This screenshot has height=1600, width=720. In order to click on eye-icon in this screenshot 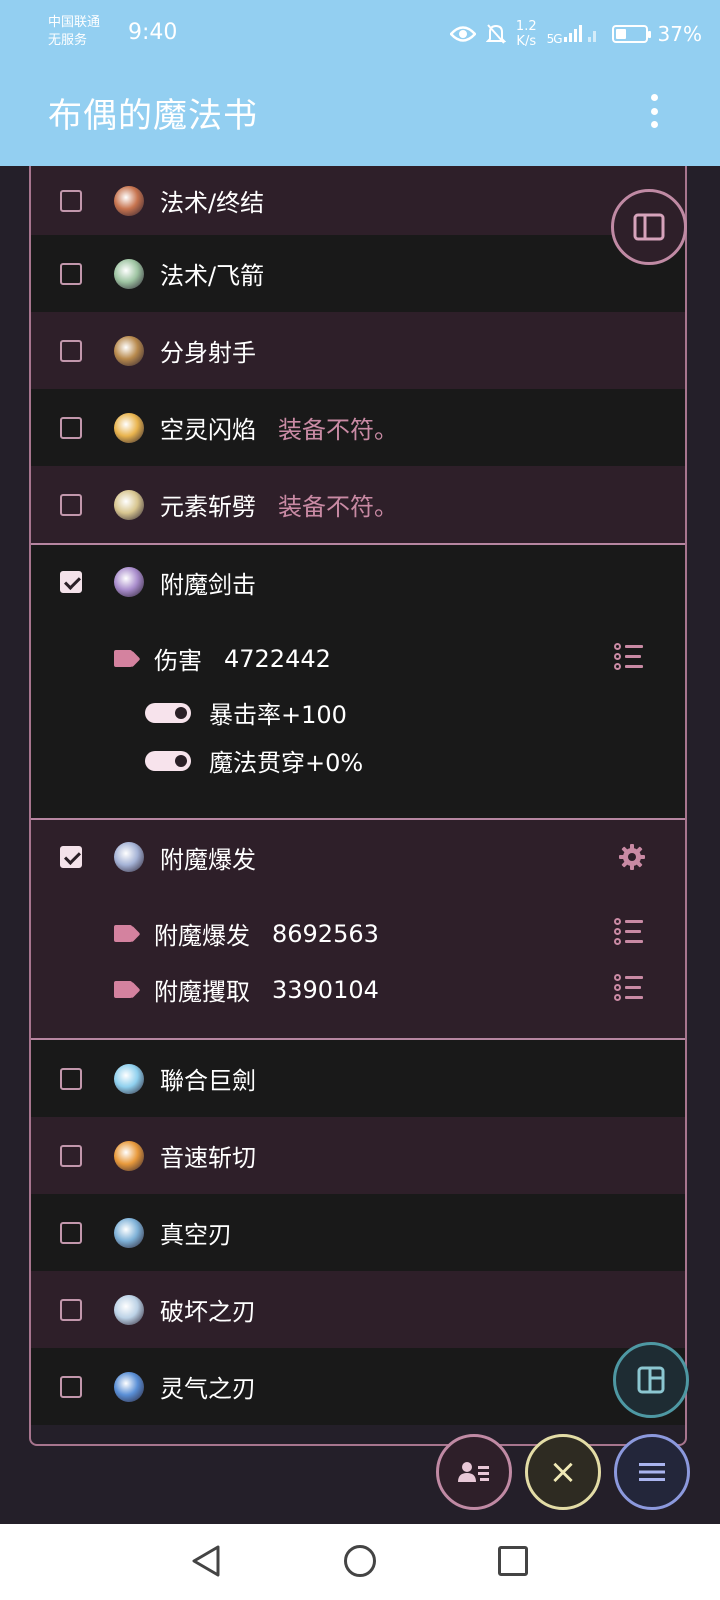, I will do `click(462, 34)`.